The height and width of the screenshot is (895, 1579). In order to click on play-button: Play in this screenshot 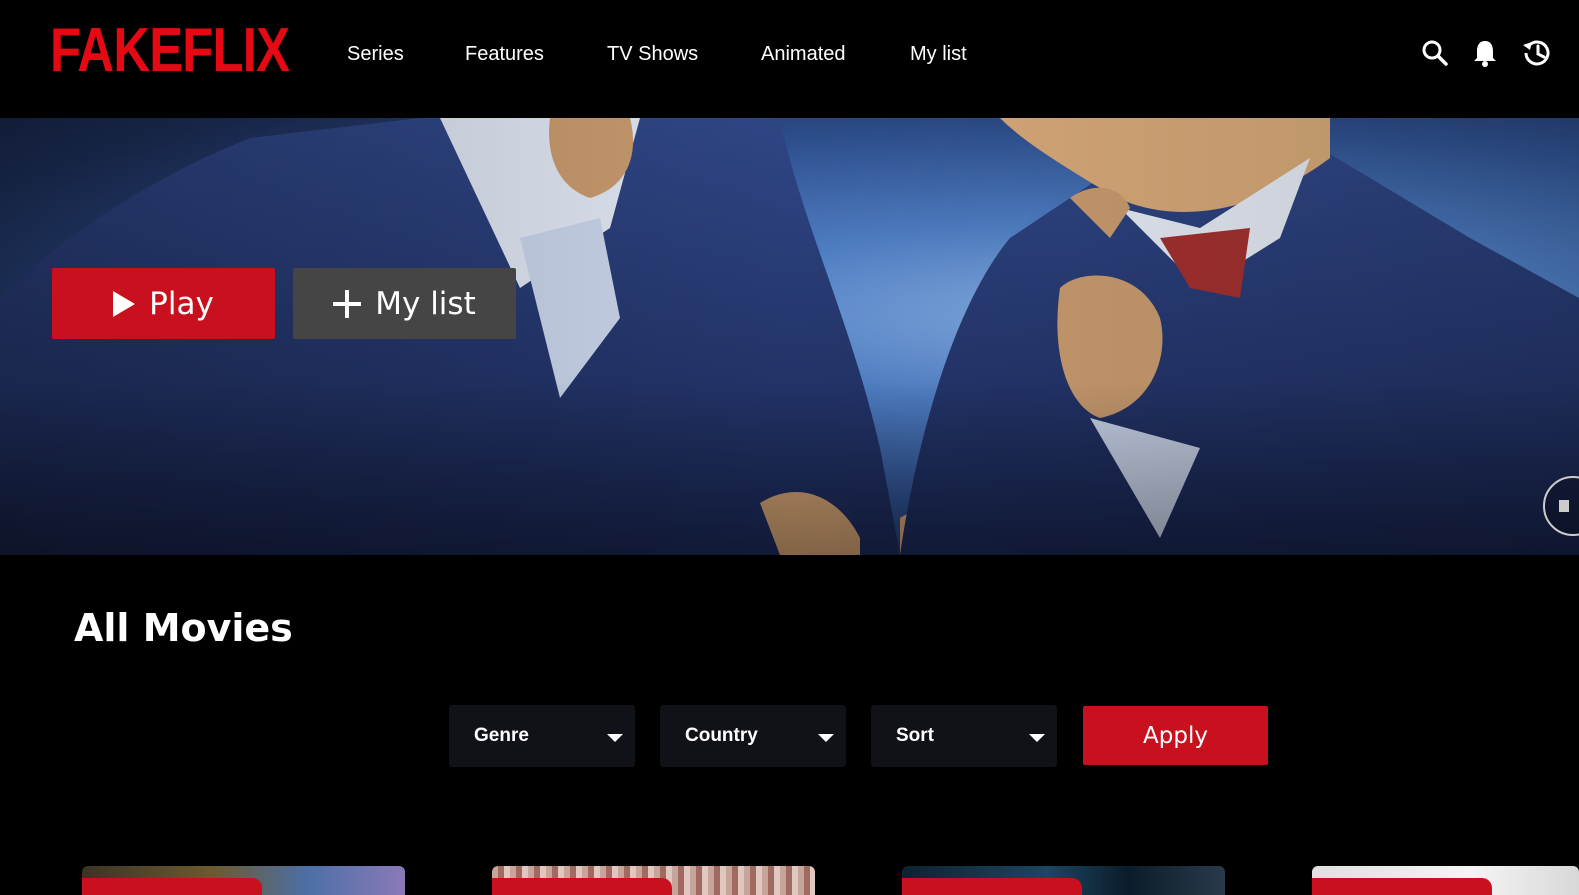, I will do `click(163, 303)`.